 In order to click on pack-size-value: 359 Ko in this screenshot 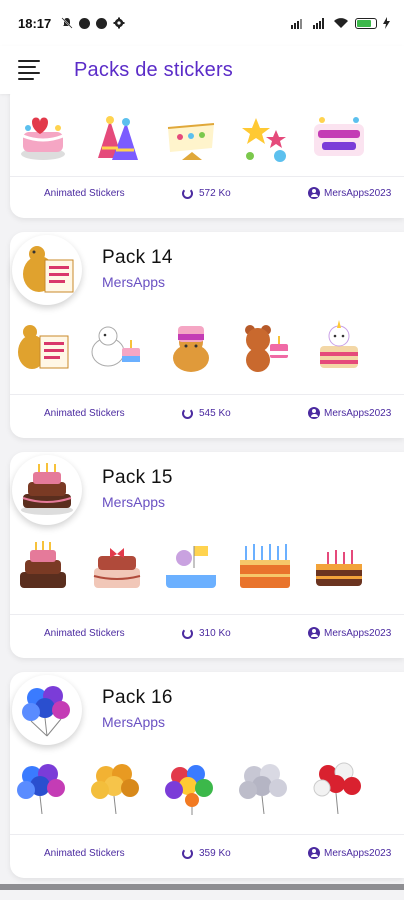, I will do `click(215, 853)`.